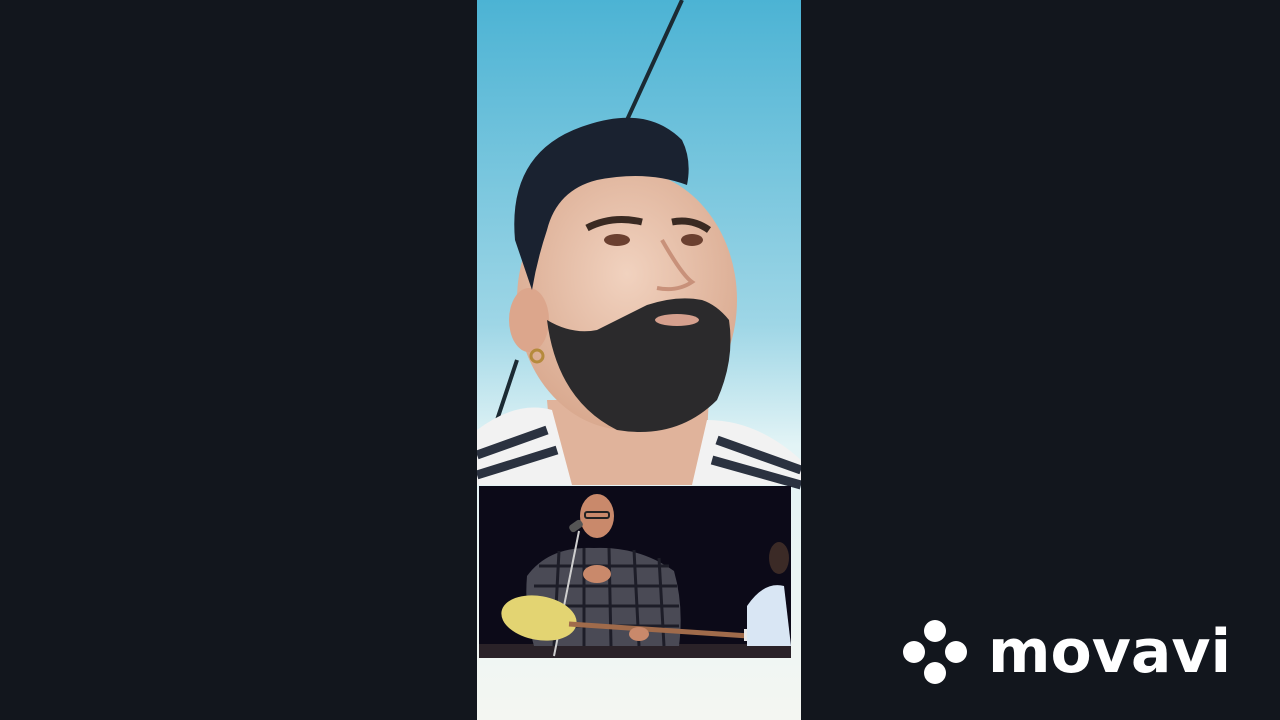 The width and height of the screenshot is (1280, 720). What do you see at coordinates (935, 652) in the screenshot?
I see `movavi-logo-icon` at bounding box center [935, 652].